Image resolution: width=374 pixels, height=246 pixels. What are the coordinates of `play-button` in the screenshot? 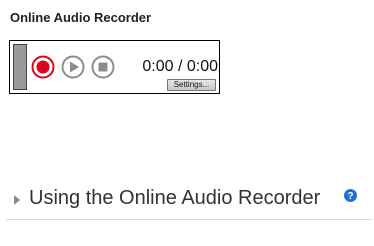 It's located at (73, 67).